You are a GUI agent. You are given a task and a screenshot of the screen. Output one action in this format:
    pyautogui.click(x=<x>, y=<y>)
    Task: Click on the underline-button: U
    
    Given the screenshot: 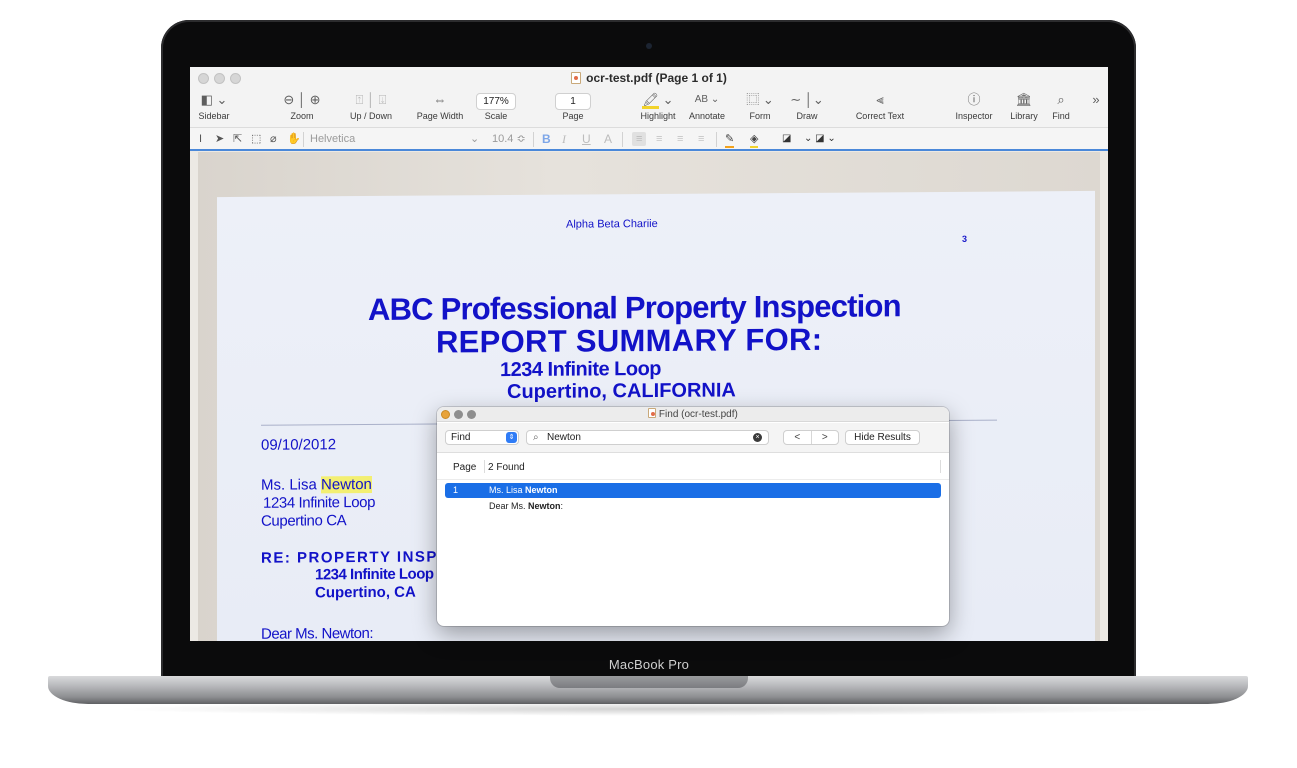 What is the action you would take?
    pyautogui.click(x=586, y=139)
    